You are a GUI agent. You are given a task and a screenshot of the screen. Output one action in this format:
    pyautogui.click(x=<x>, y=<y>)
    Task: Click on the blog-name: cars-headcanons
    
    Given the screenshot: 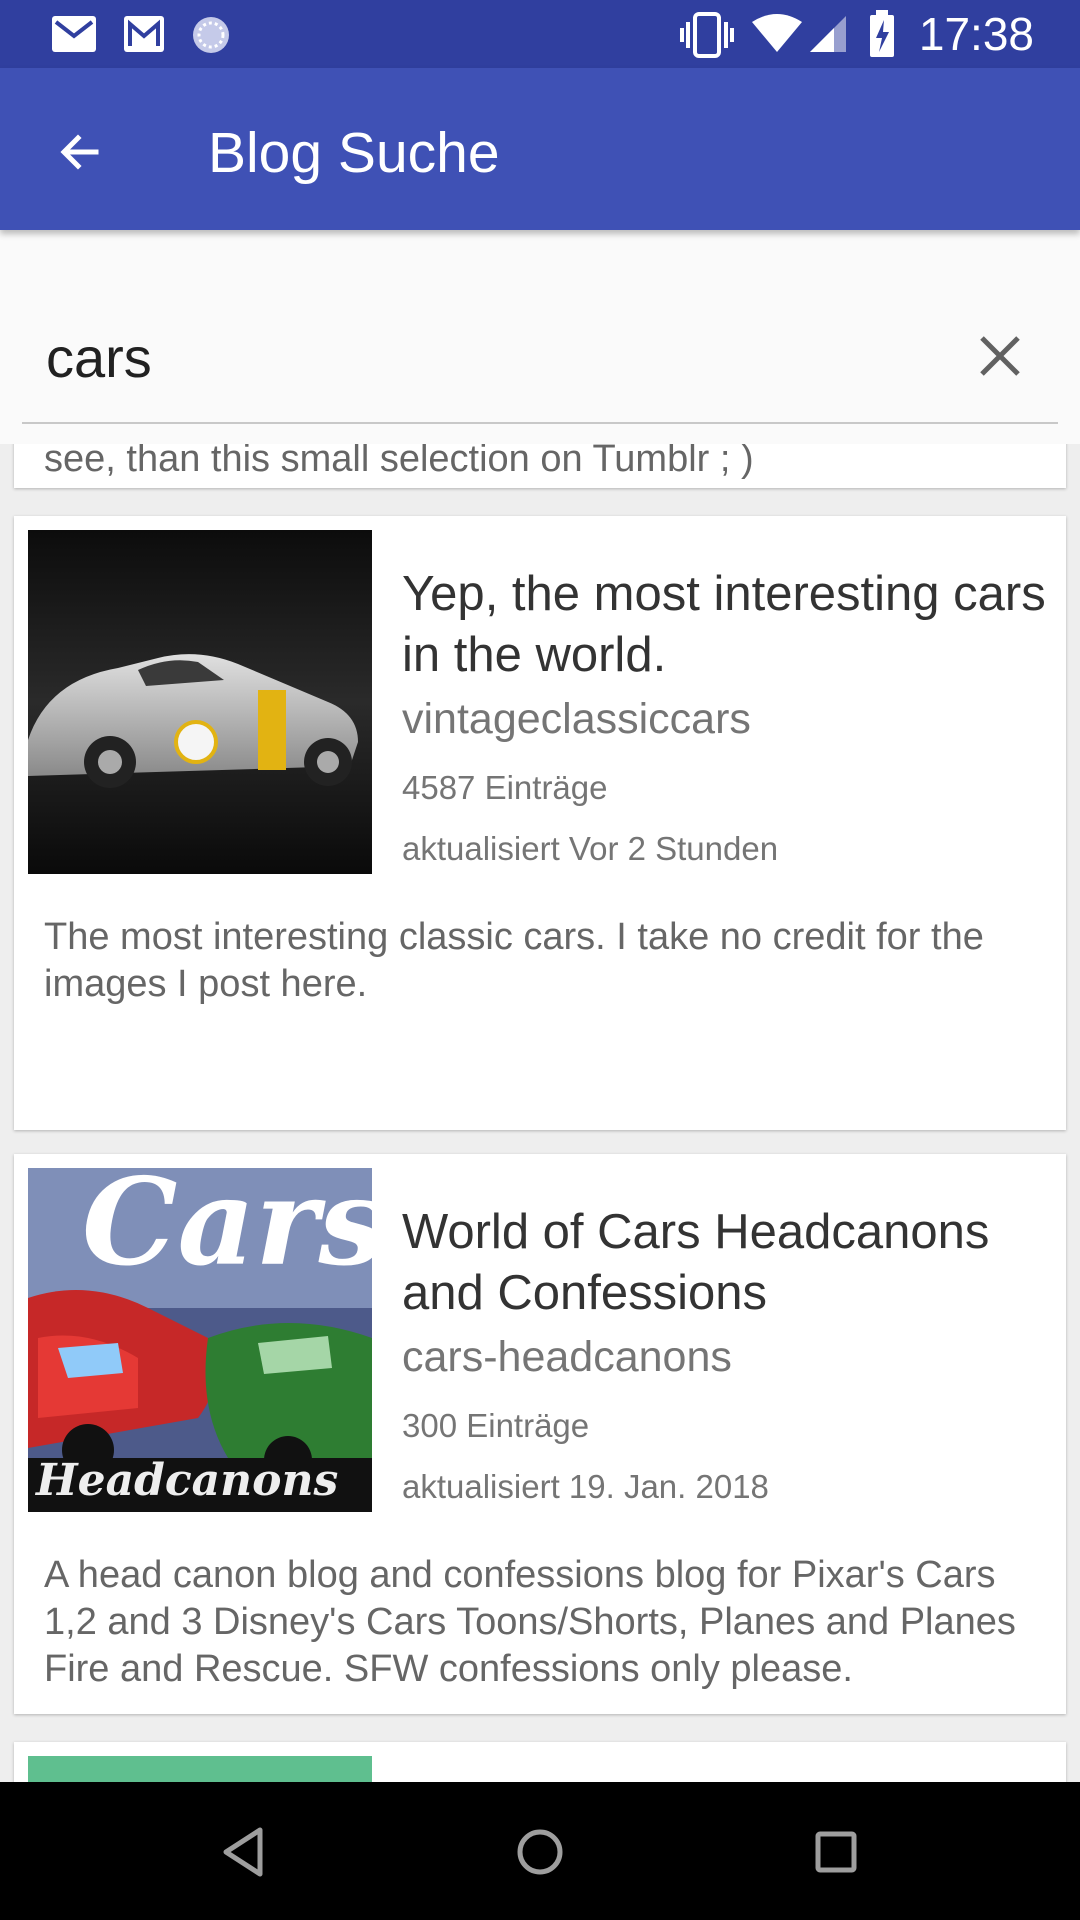 What is the action you would take?
    pyautogui.click(x=567, y=1357)
    